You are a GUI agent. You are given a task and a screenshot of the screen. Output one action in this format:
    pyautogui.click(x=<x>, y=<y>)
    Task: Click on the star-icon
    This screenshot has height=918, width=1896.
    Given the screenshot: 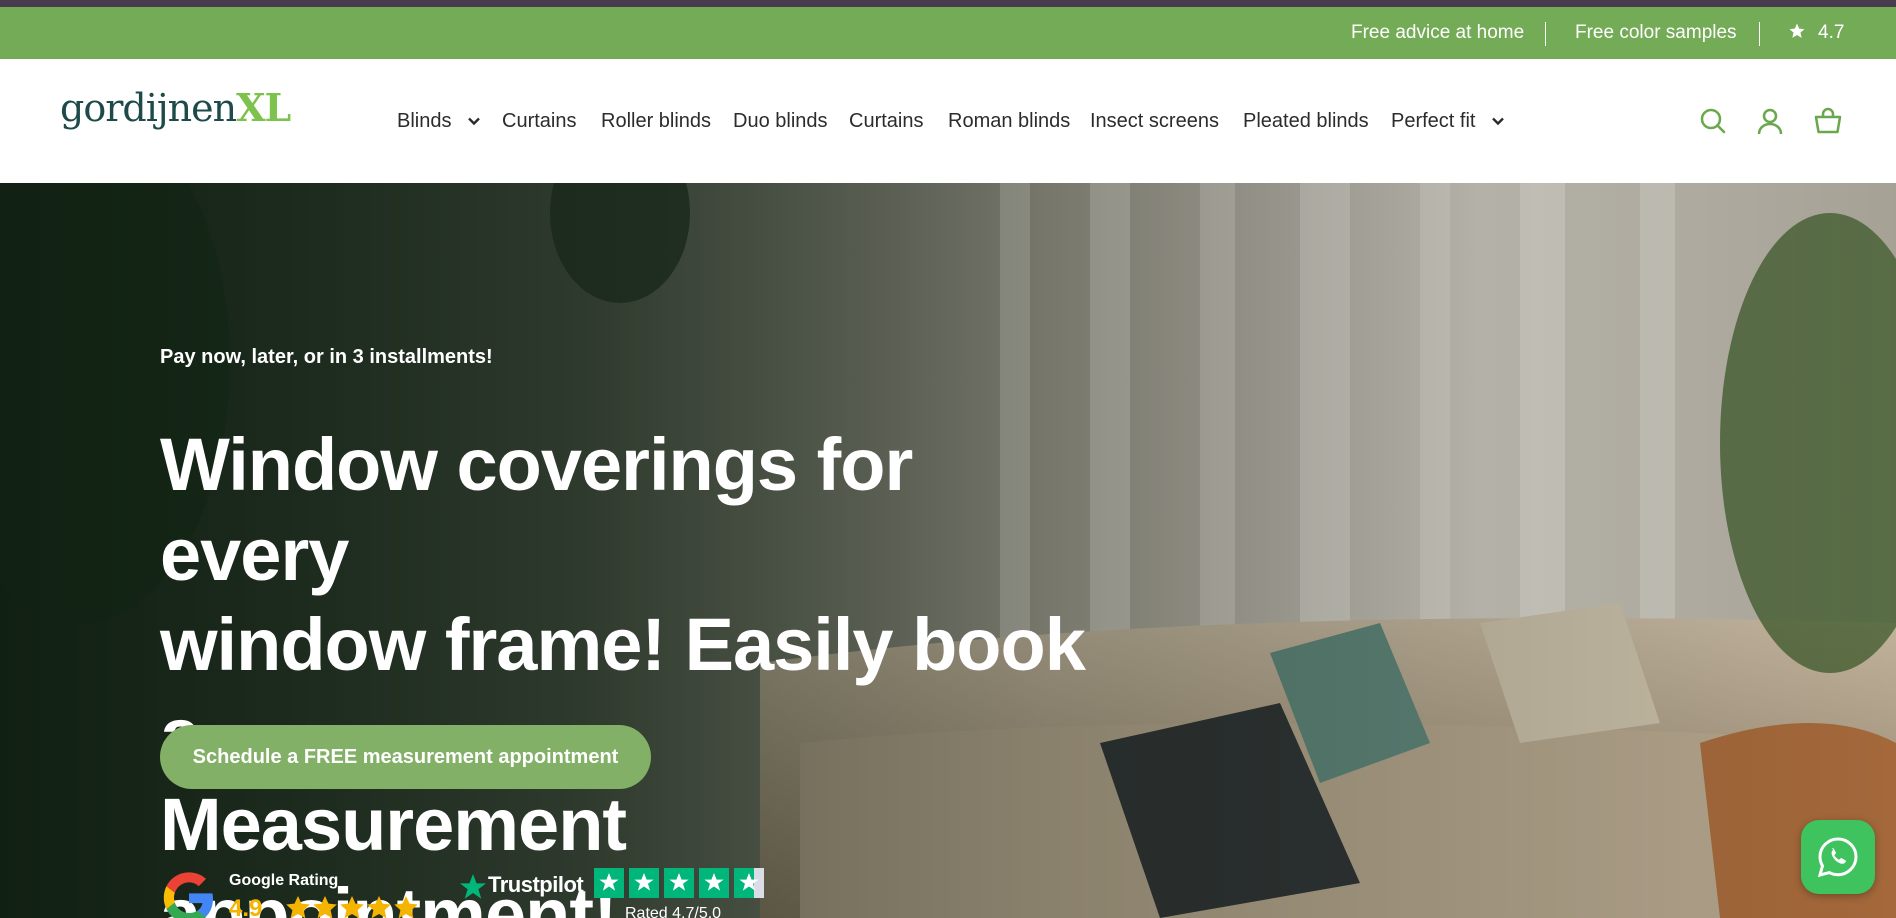 What is the action you would take?
    pyautogui.click(x=1797, y=30)
    